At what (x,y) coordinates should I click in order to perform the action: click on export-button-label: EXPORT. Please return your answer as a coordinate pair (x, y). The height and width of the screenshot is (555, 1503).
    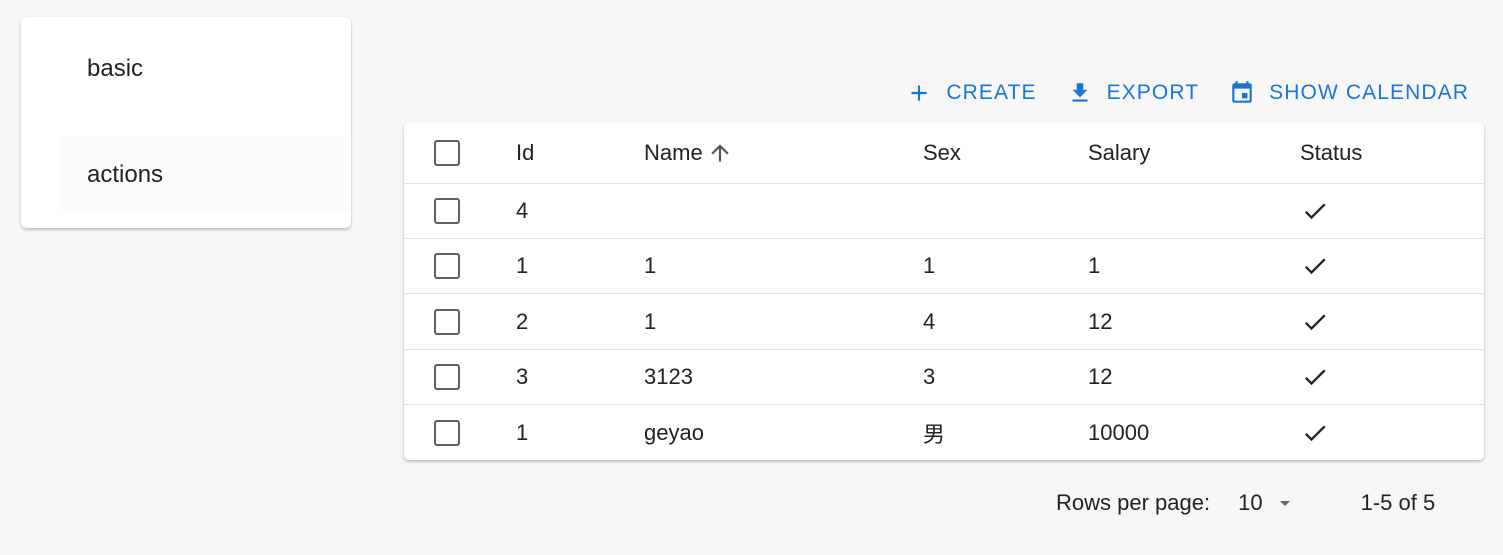
    Looking at the image, I should click on (1153, 92).